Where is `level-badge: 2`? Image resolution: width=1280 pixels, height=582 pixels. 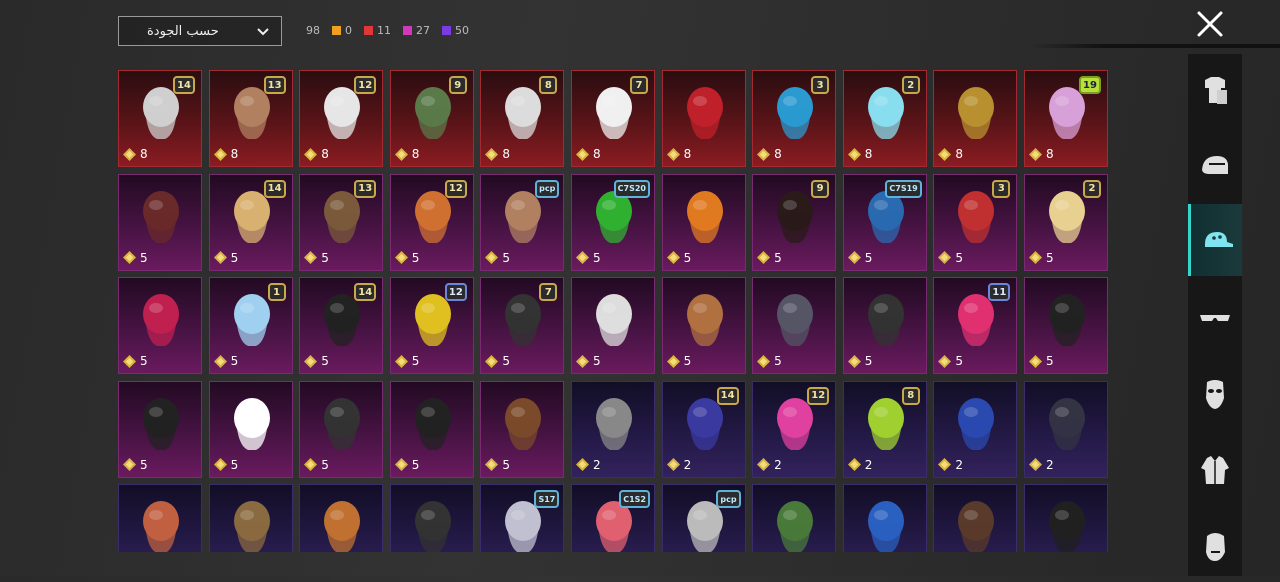
level-badge: 2 is located at coordinates (910, 85).